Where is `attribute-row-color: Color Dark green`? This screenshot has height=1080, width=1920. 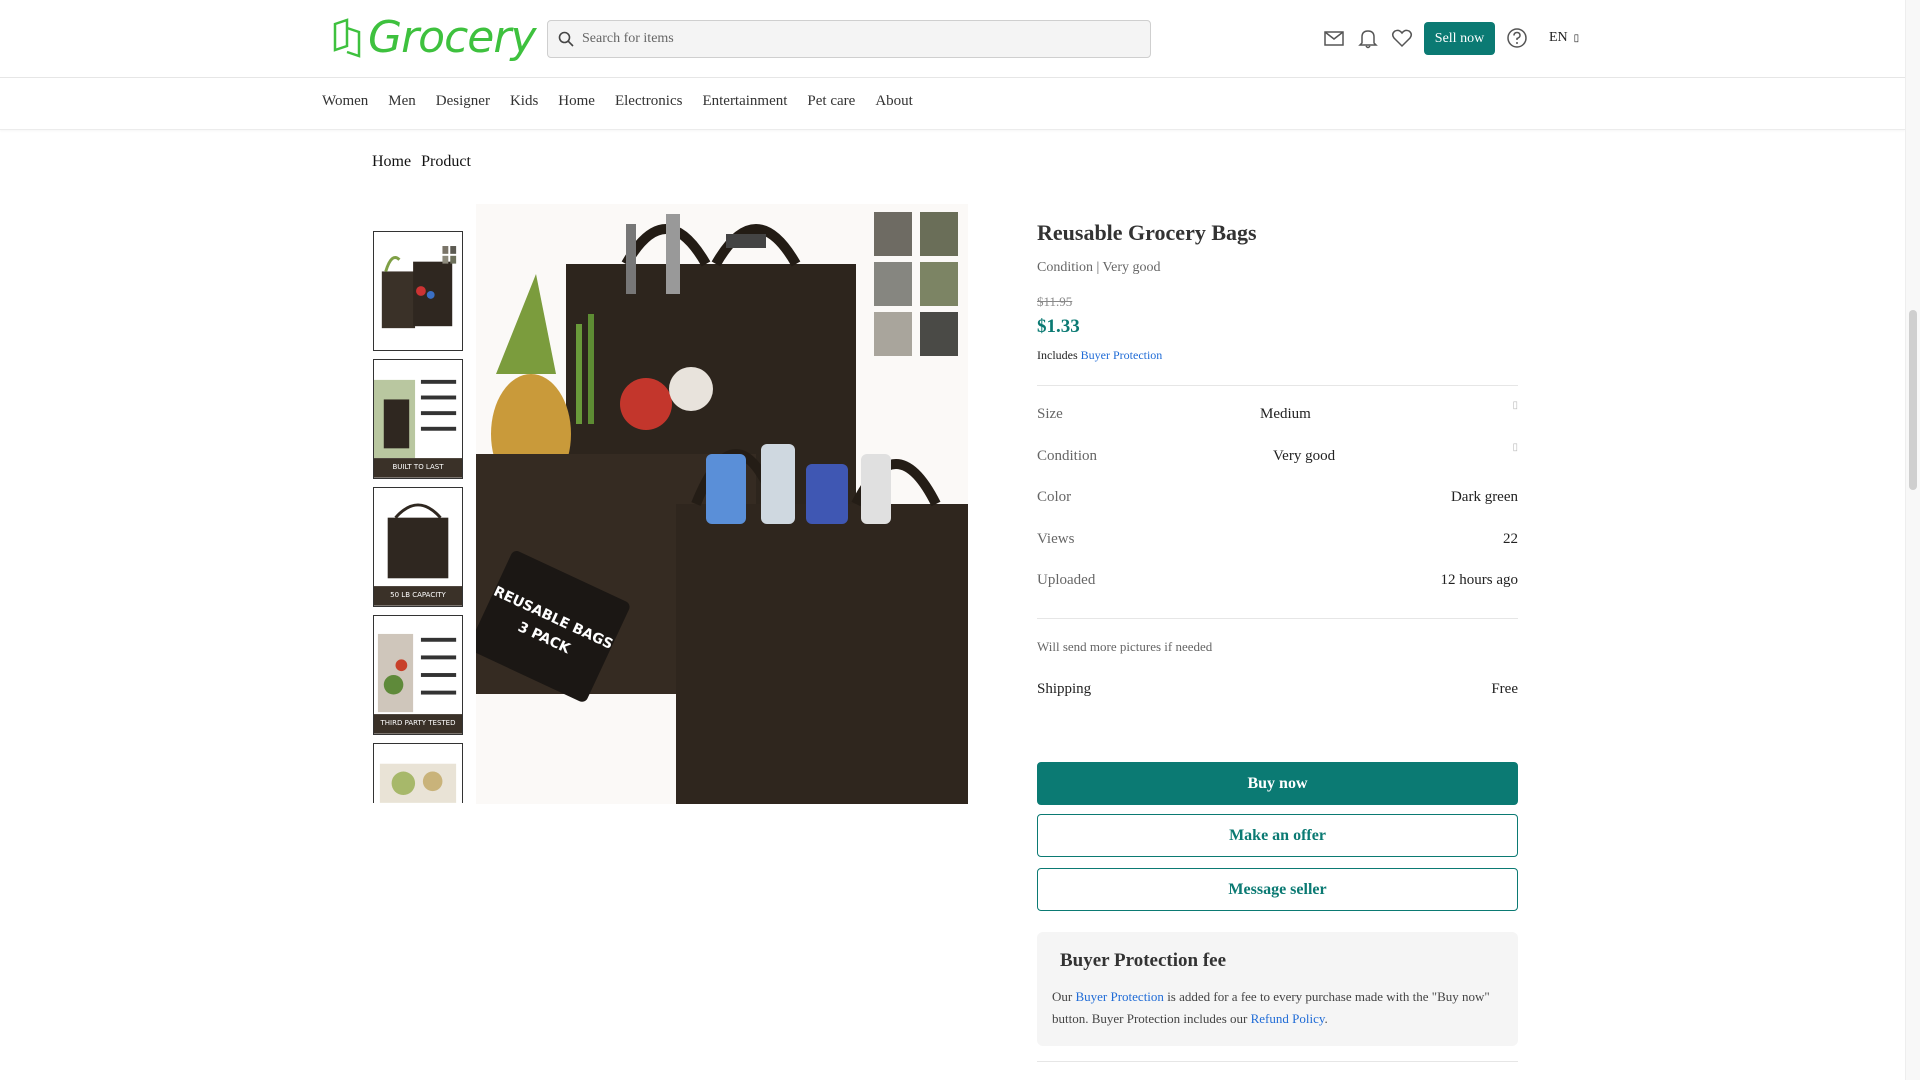 attribute-row-color: Color Dark green is located at coordinates (1277, 508).